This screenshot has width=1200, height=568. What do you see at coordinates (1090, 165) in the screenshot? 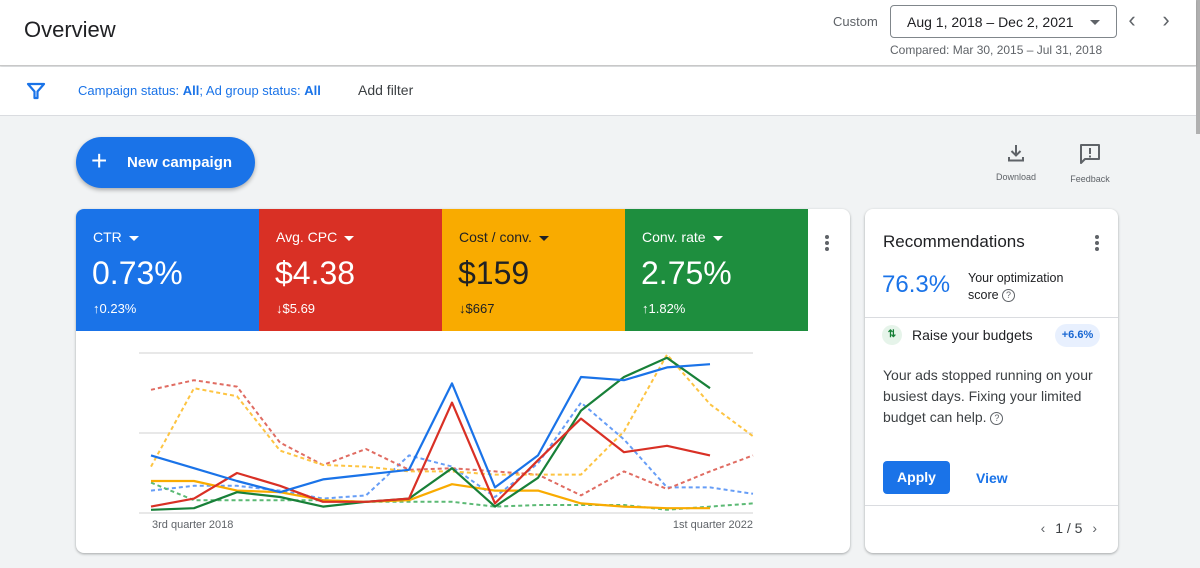
I see `feedback-button: Feedback` at bounding box center [1090, 165].